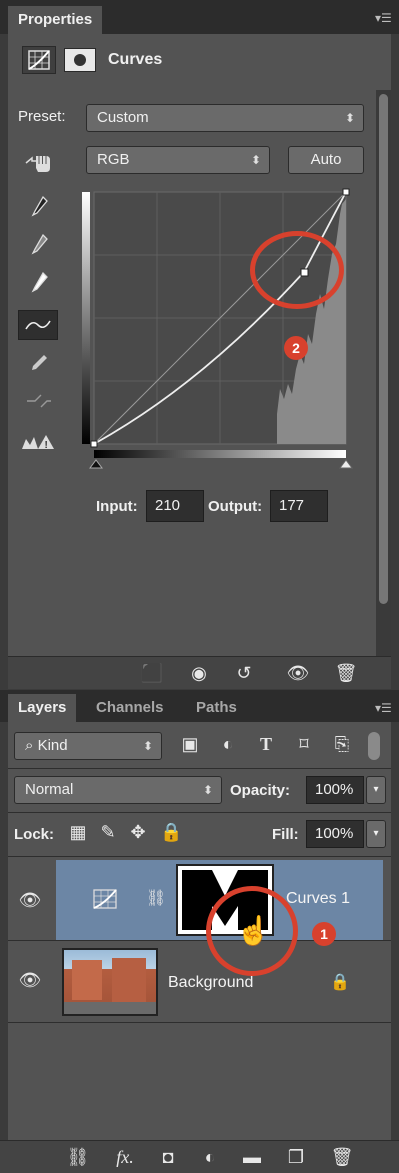  What do you see at coordinates (296, 1157) in the screenshot?
I see `new-layer-icon: ❐` at bounding box center [296, 1157].